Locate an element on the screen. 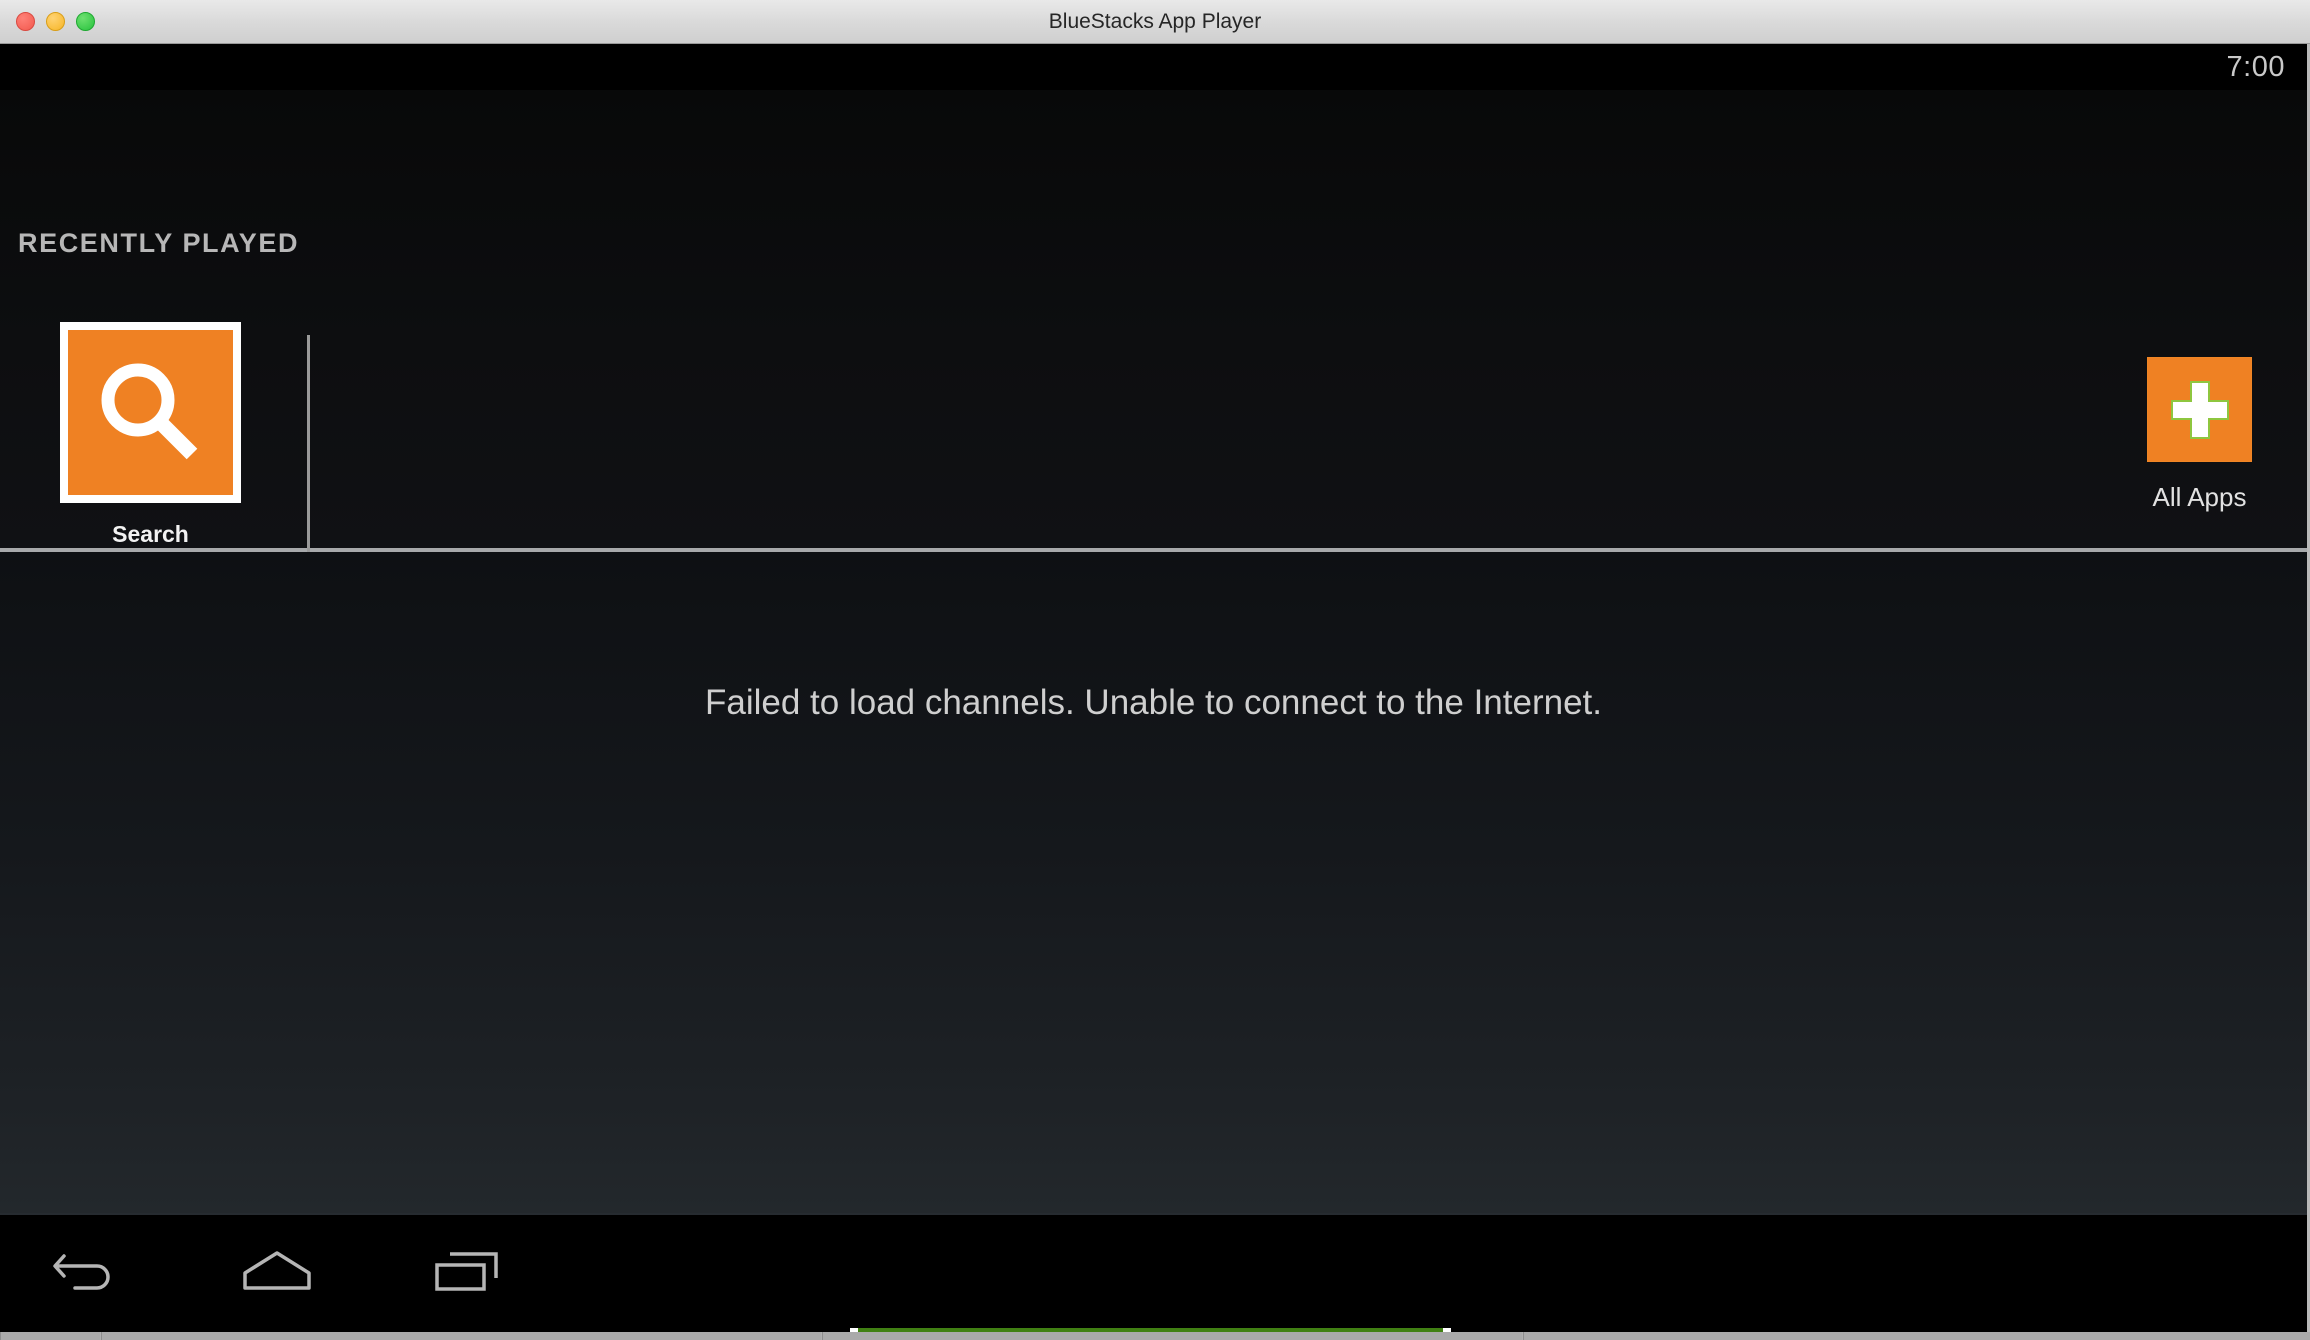 Image resolution: width=2310 pixels, height=1340 pixels. close-window-button is located at coordinates (25, 21).